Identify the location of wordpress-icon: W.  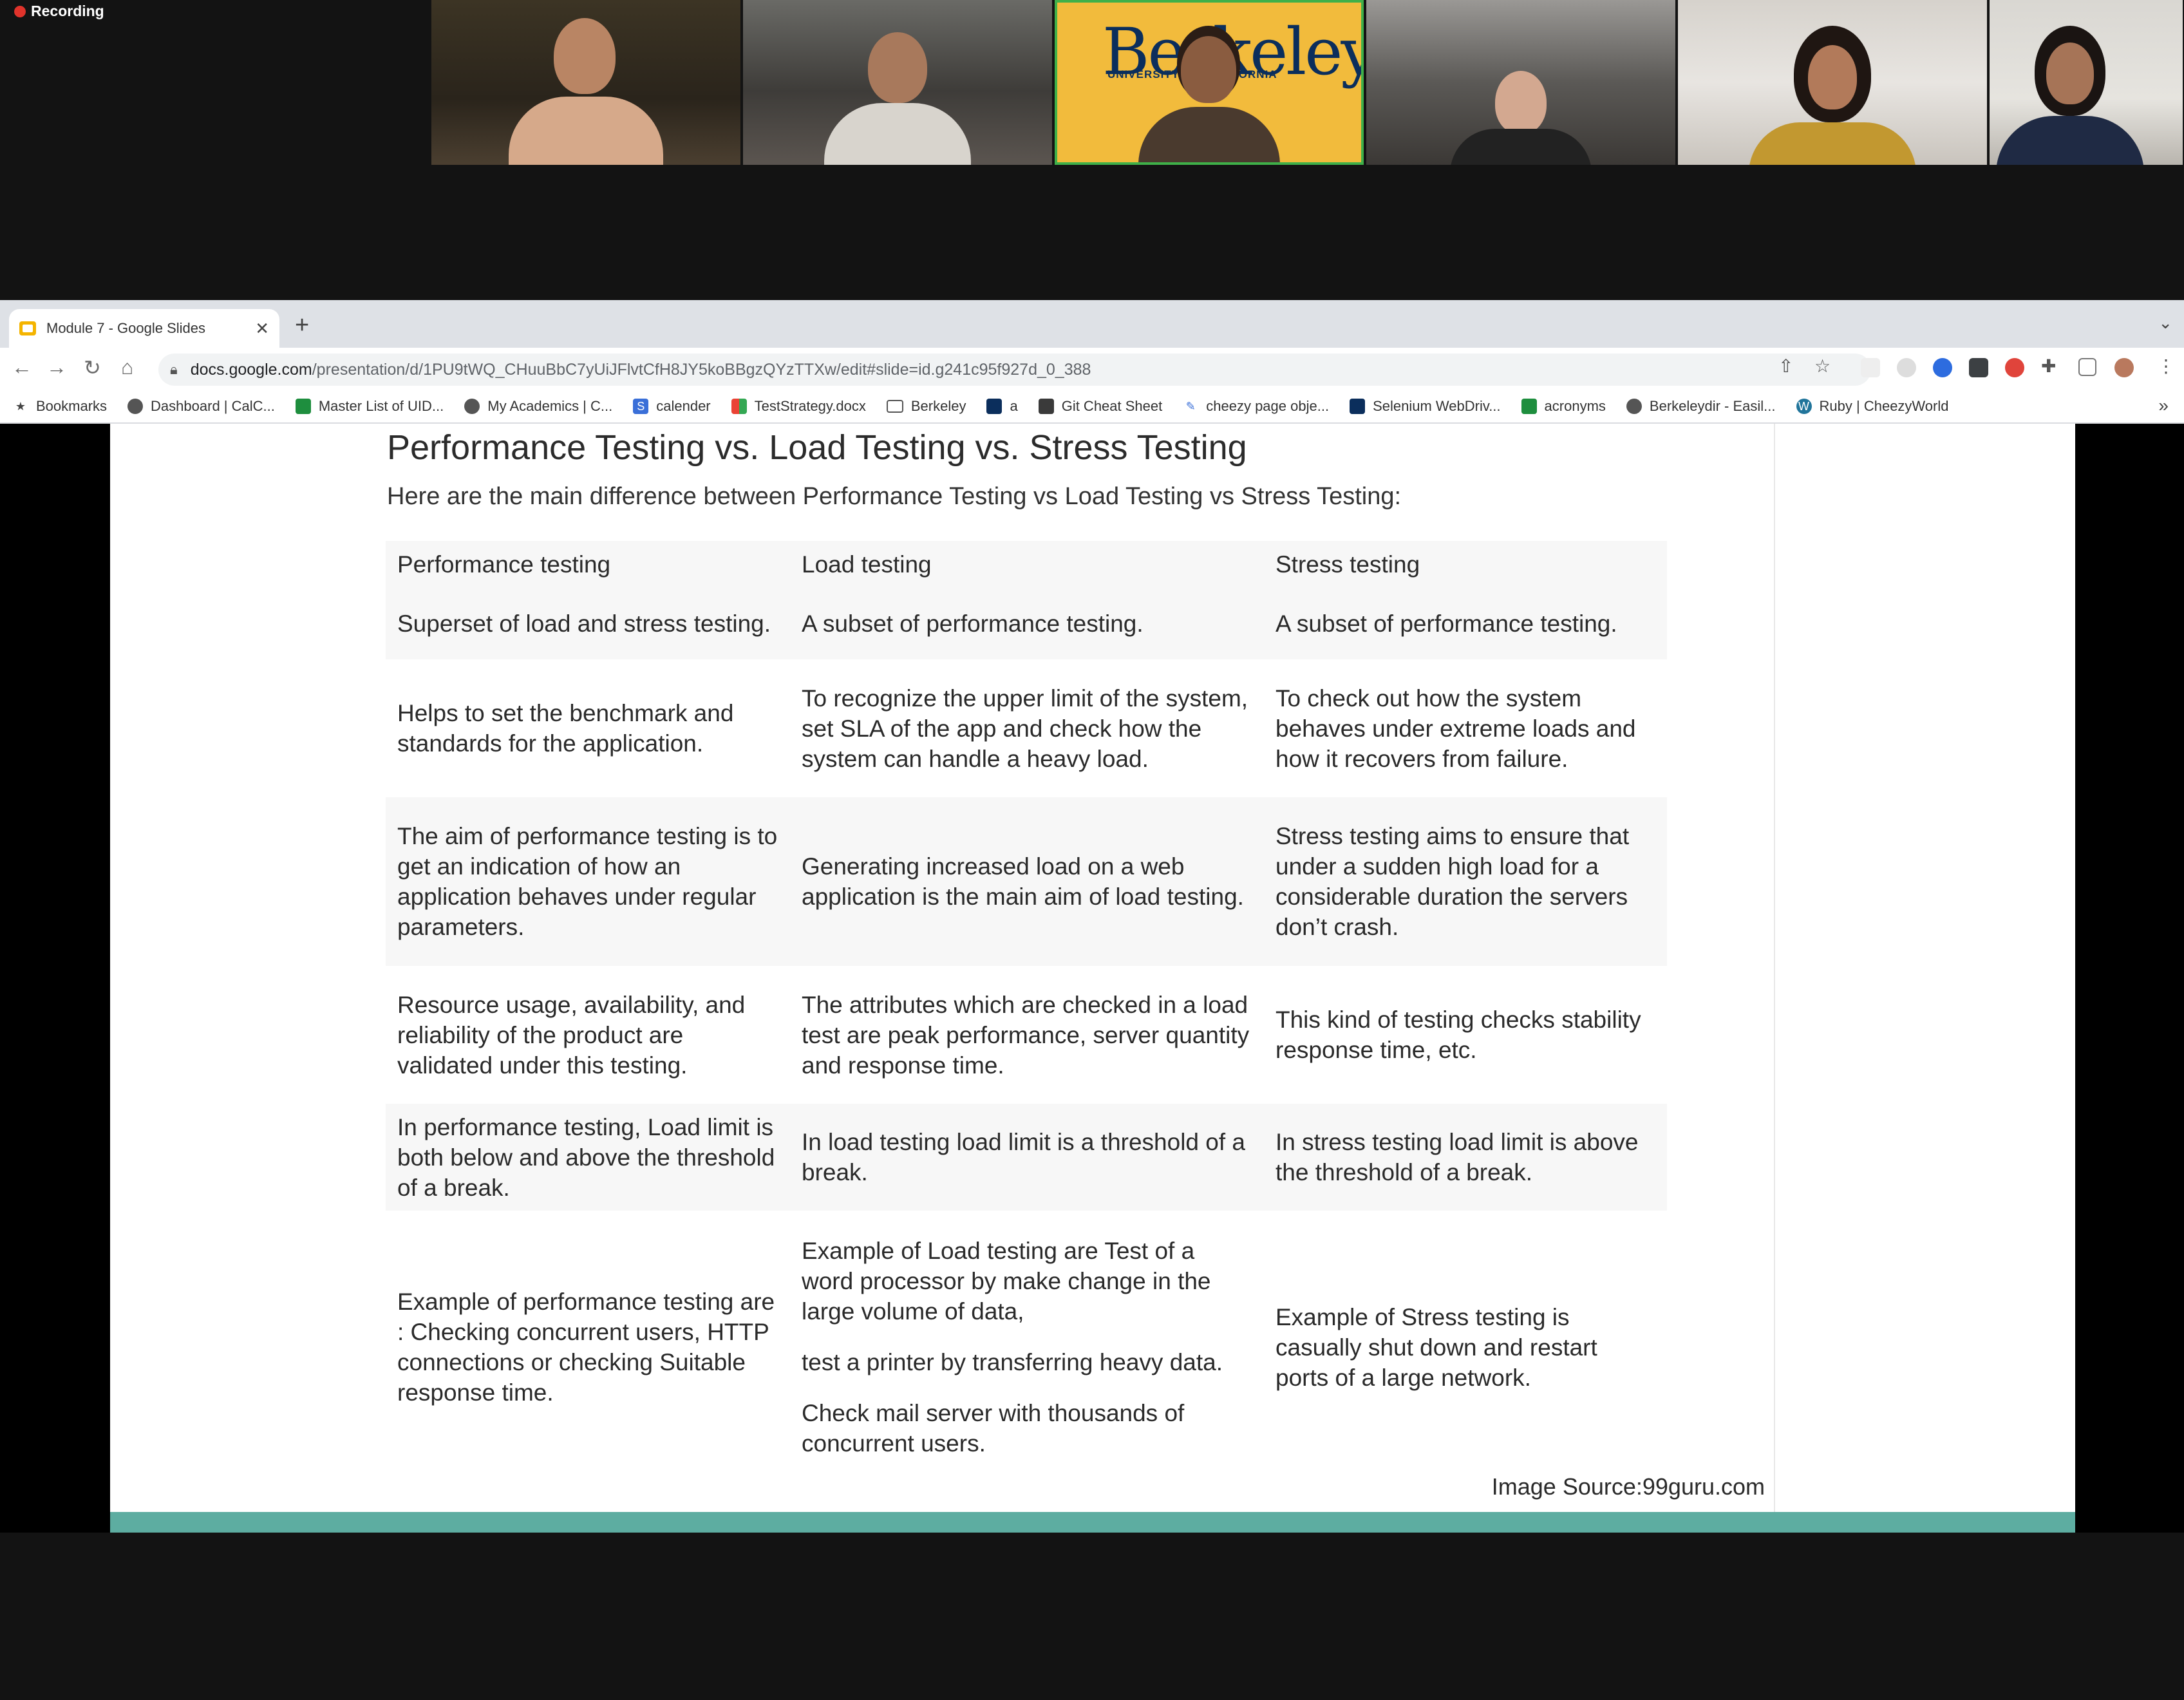
(1804, 406).